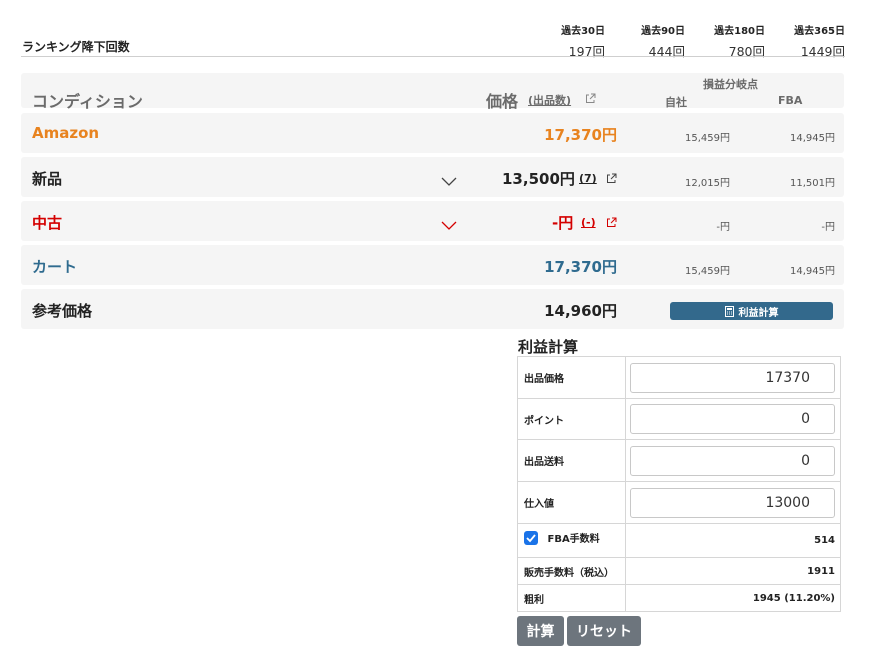 The height and width of the screenshot is (656, 871). What do you see at coordinates (733, 571) in the screenshot?
I see `sales-fee-value: 1911` at bounding box center [733, 571].